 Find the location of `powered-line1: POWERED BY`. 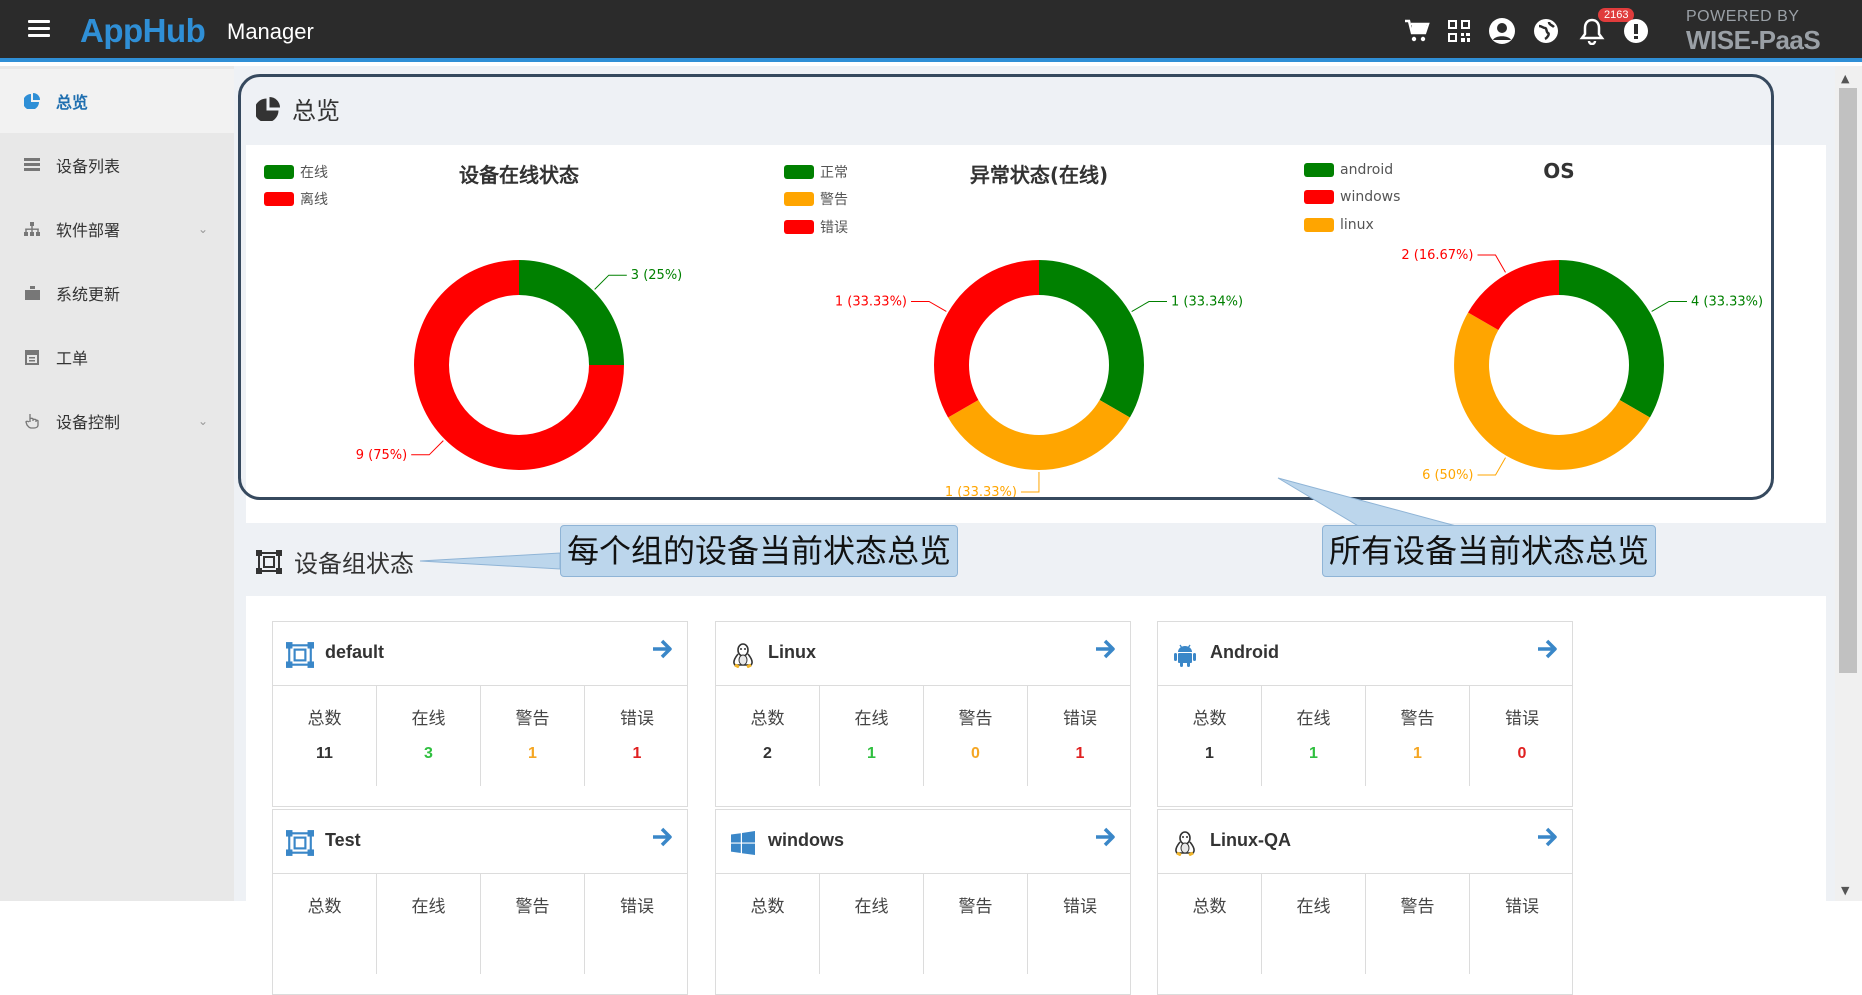

powered-line1: POWERED BY is located at coordinates (1743, 16).